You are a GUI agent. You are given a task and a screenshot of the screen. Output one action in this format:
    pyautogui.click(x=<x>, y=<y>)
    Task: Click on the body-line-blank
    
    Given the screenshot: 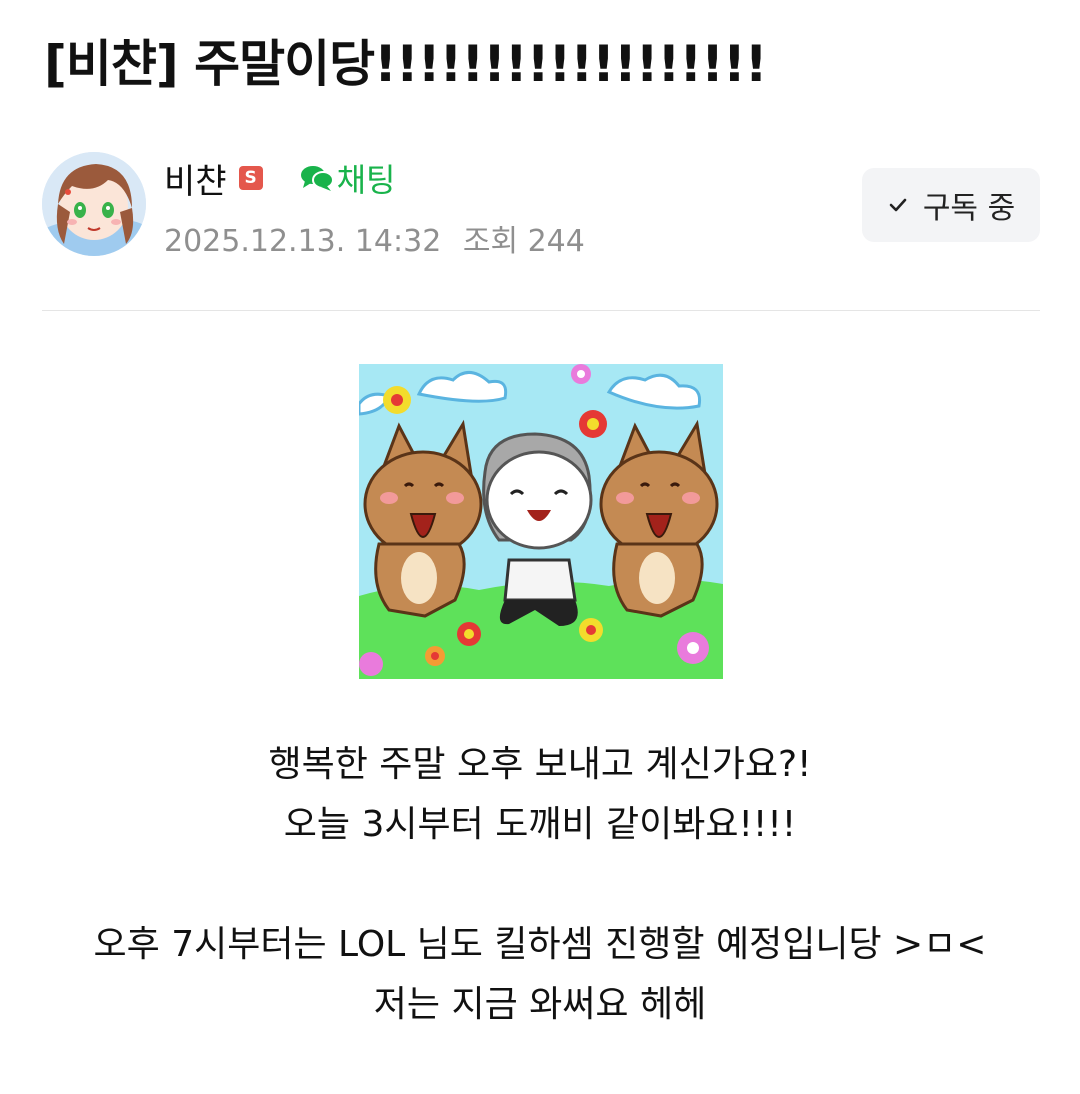 What is the action you would take?
    pyautogui.click(x=540, y=885)
    